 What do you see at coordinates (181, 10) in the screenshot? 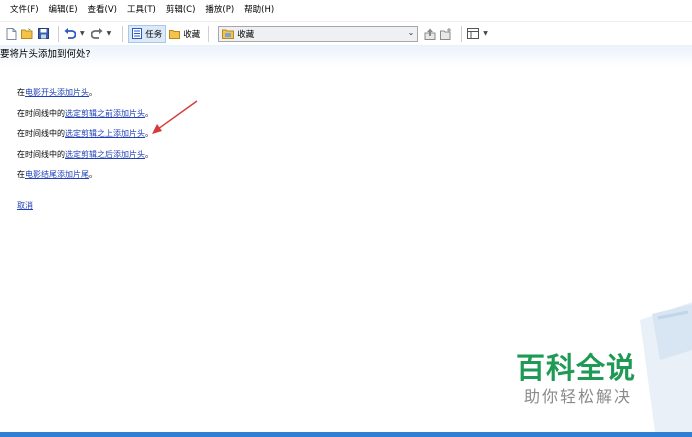
I see `menu-clip: 剪辑(C)` at bounding box center [181, 10].